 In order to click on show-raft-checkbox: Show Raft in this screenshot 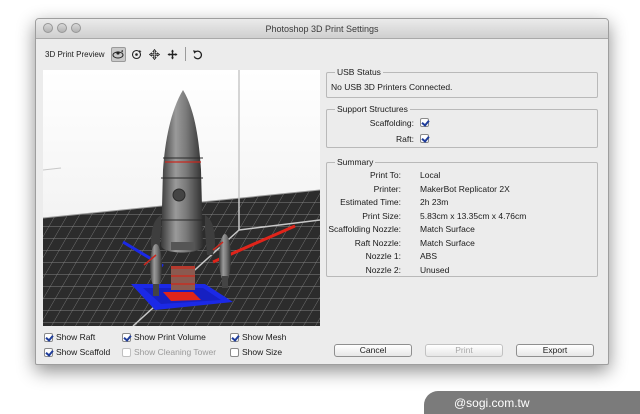, I will do `click(69, 337)`.